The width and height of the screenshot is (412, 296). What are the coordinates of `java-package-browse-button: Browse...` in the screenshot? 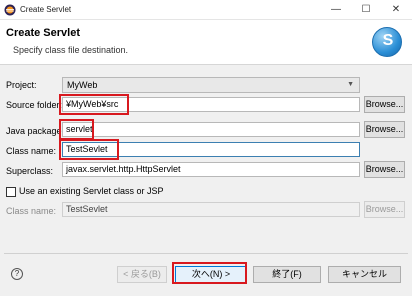 It's located at (384, 129).